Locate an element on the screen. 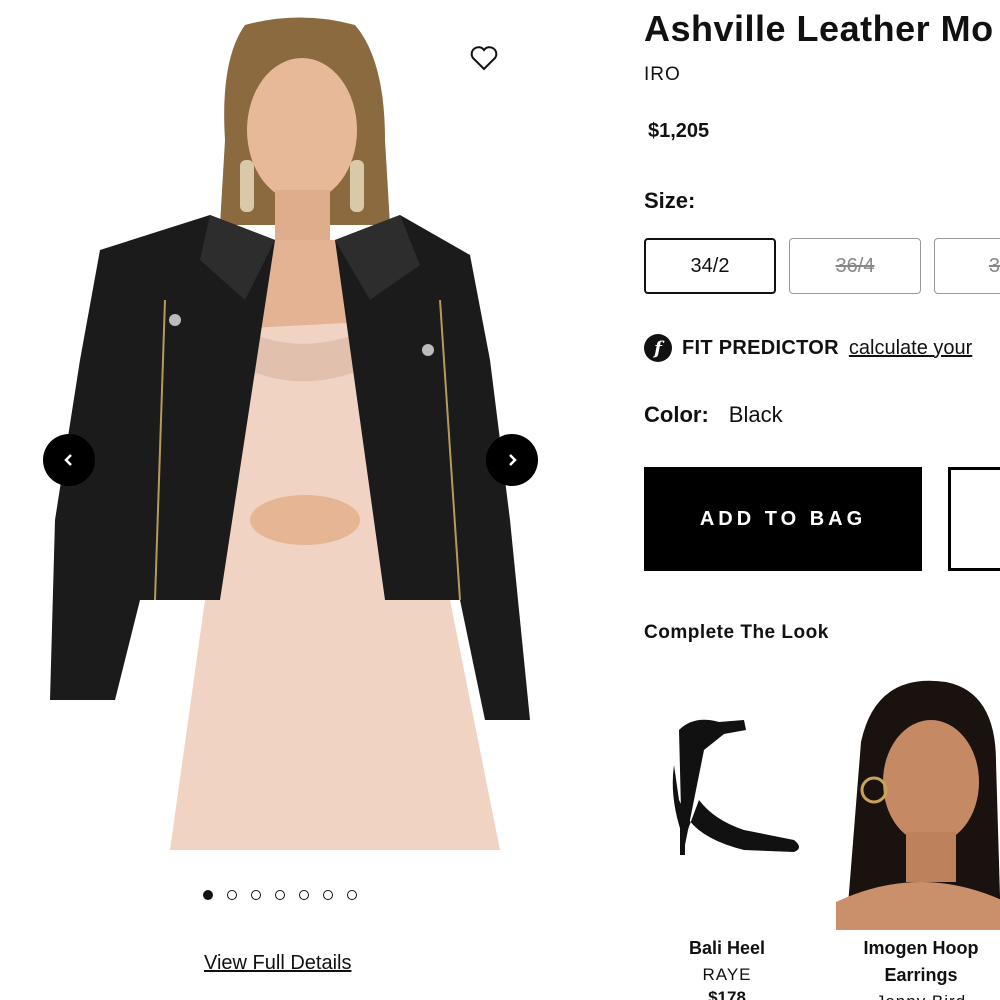 The height and width of the screenshot is (1000, 1000). size-option-label: 38 is located at coordinates (994, 265).